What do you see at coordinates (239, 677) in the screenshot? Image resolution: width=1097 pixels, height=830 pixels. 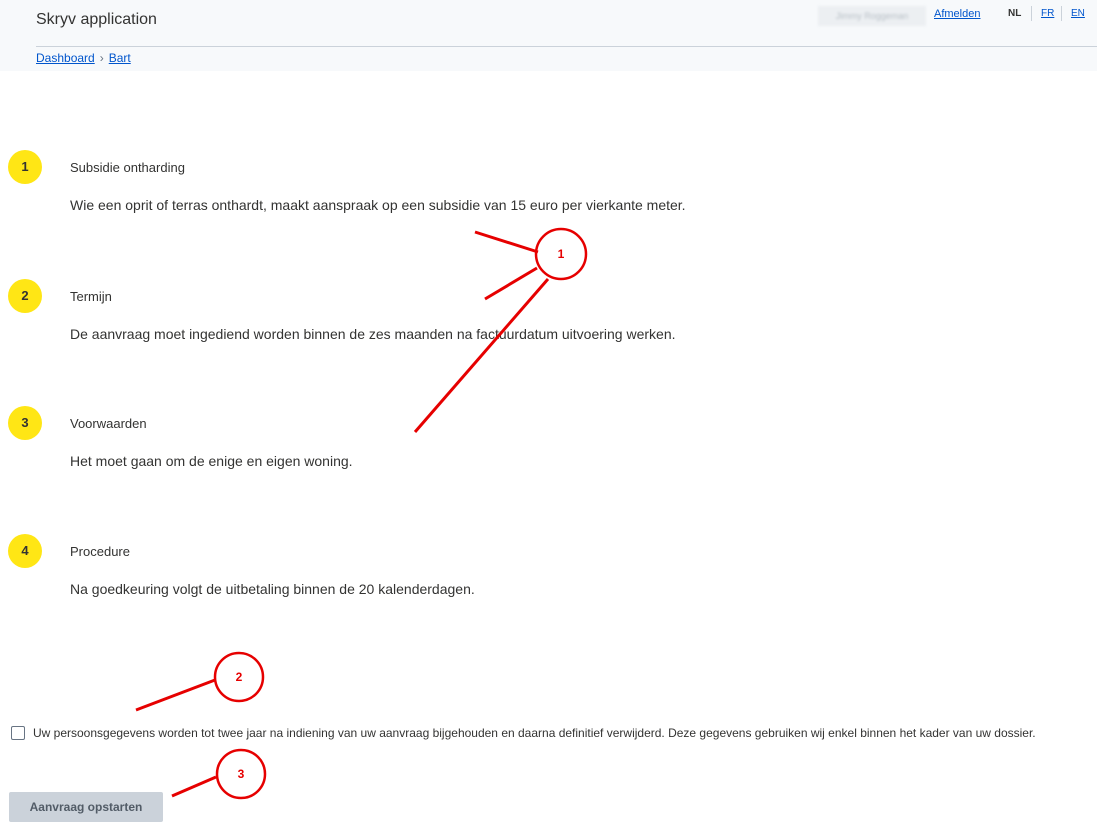 I see `annotation-label: 2` at bounding box center [239, 677].